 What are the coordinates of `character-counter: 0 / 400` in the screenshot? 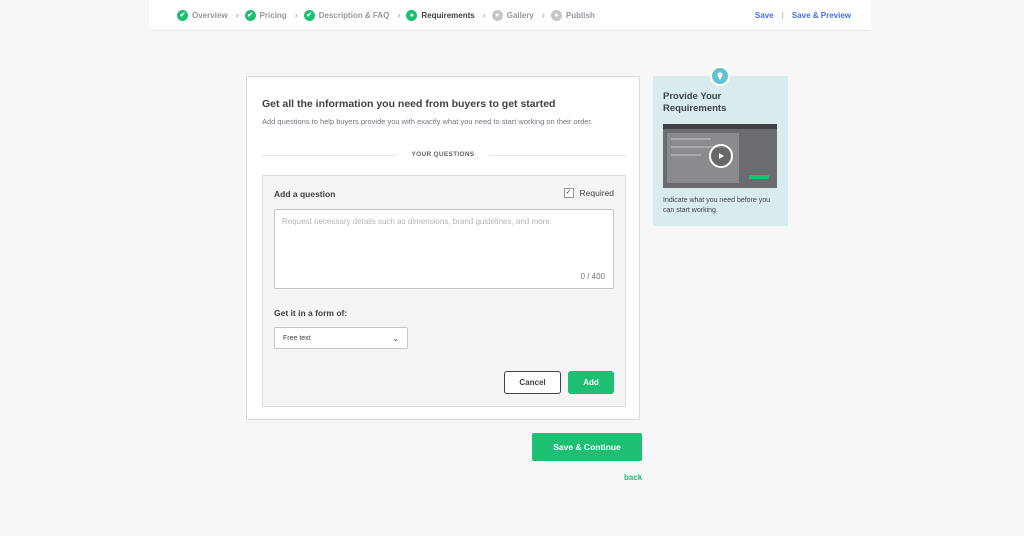 It's located at (592, 276).